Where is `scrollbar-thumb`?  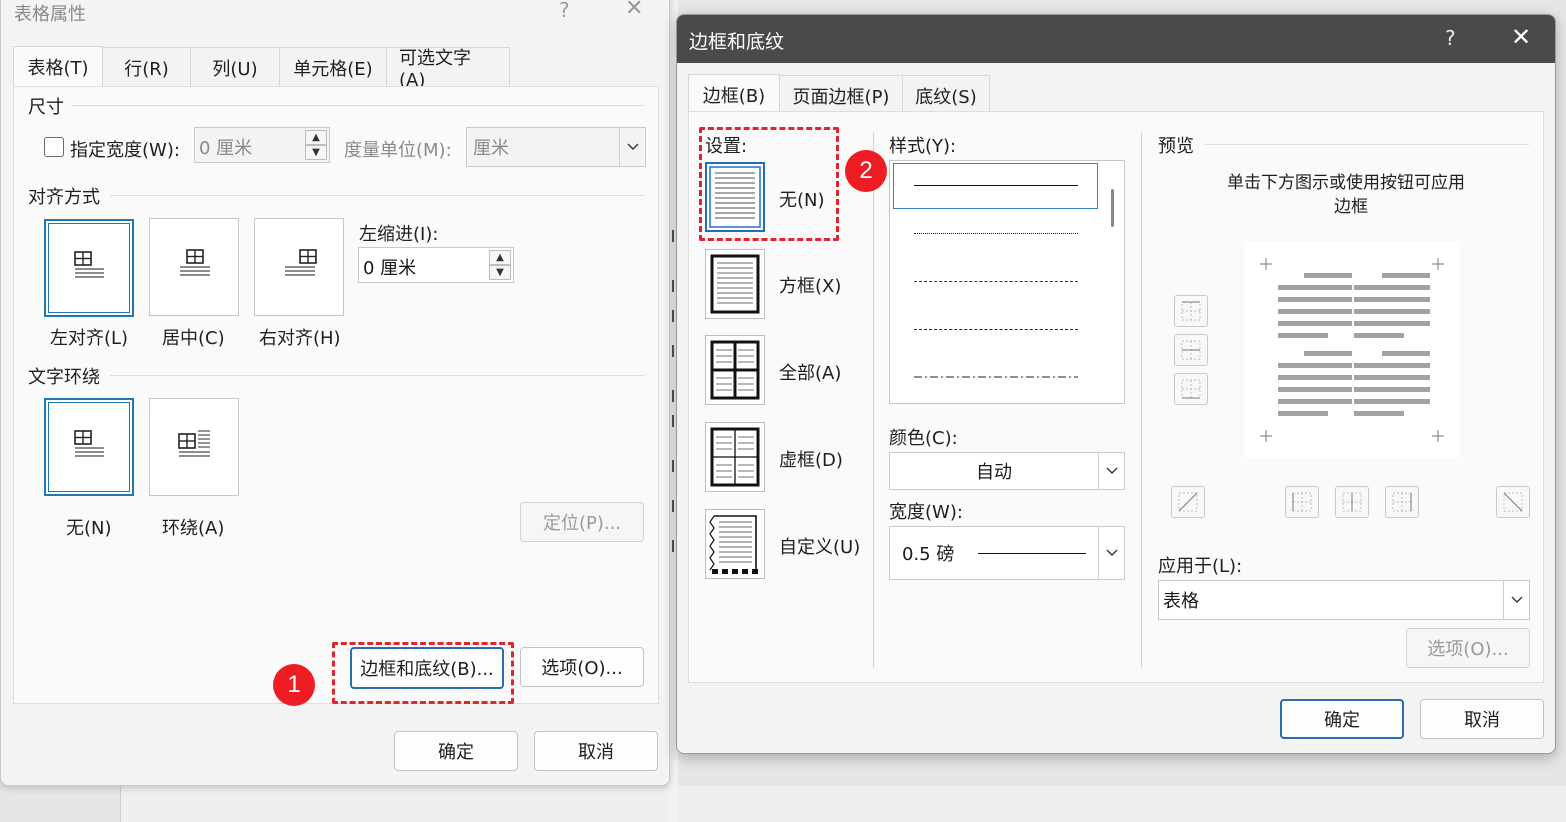
scrollbar-thumb is located at coordinates (1112, 208).